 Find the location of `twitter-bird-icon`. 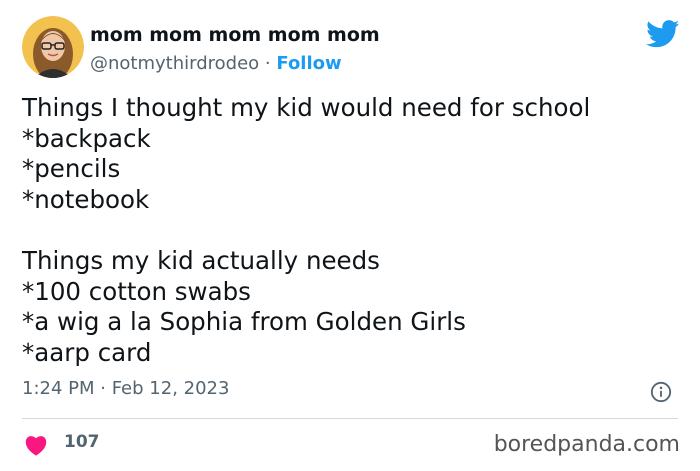

twitter-bird-icon is located at coordinates (663, 34).